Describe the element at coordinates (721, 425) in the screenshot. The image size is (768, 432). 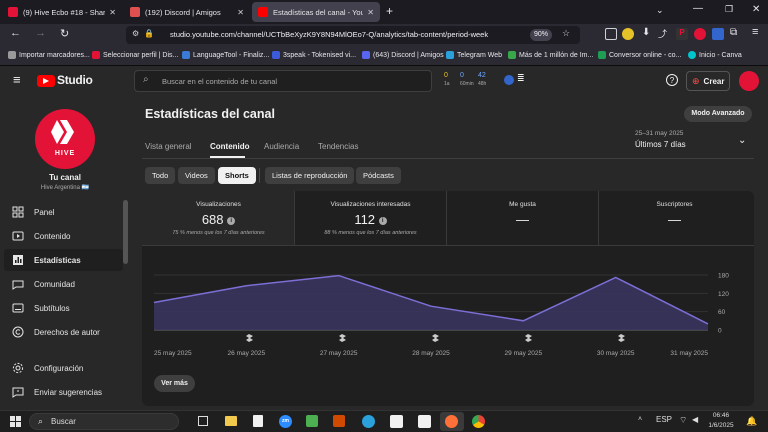
I see `clock-date: 1/6/2025` at that location.